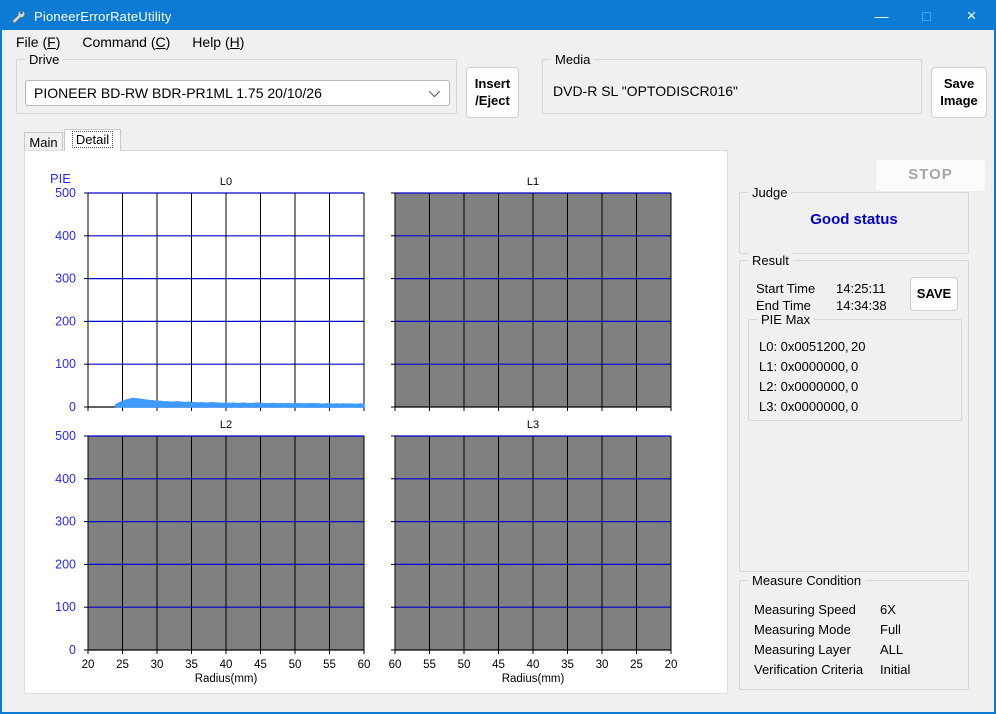 This screenshot has height=714, width=996. What do you see at coordinates (807, 580) in the screenshot?
I see `measure-condition-label: Measure Condition` at bounding box center [807, 580].